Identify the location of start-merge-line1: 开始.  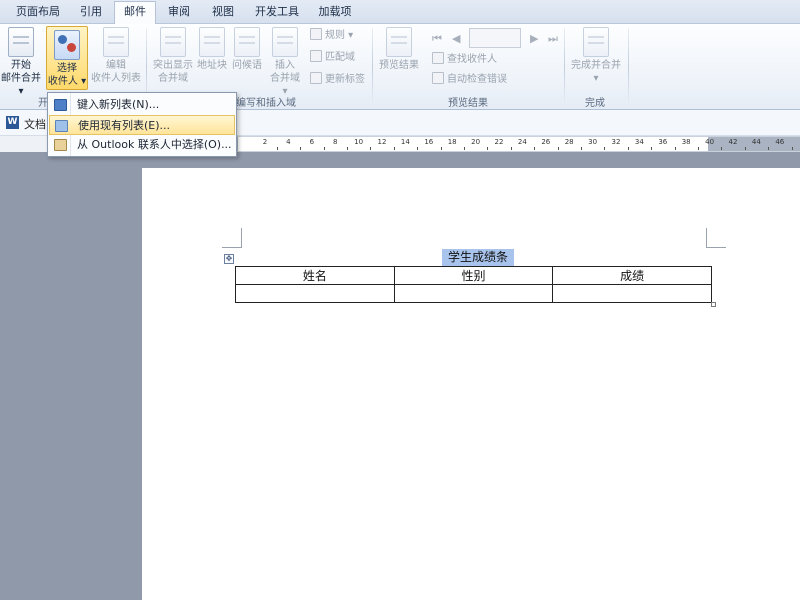
(21, 65).